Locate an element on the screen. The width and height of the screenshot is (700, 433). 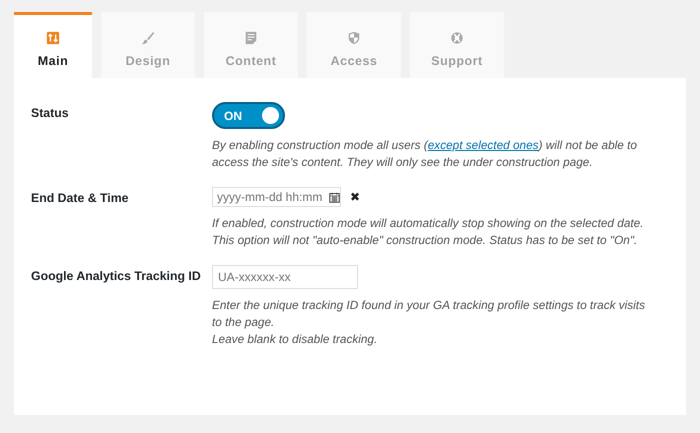
description-text: Leave blank to disable tracking. is located at coordinates (295, 339).